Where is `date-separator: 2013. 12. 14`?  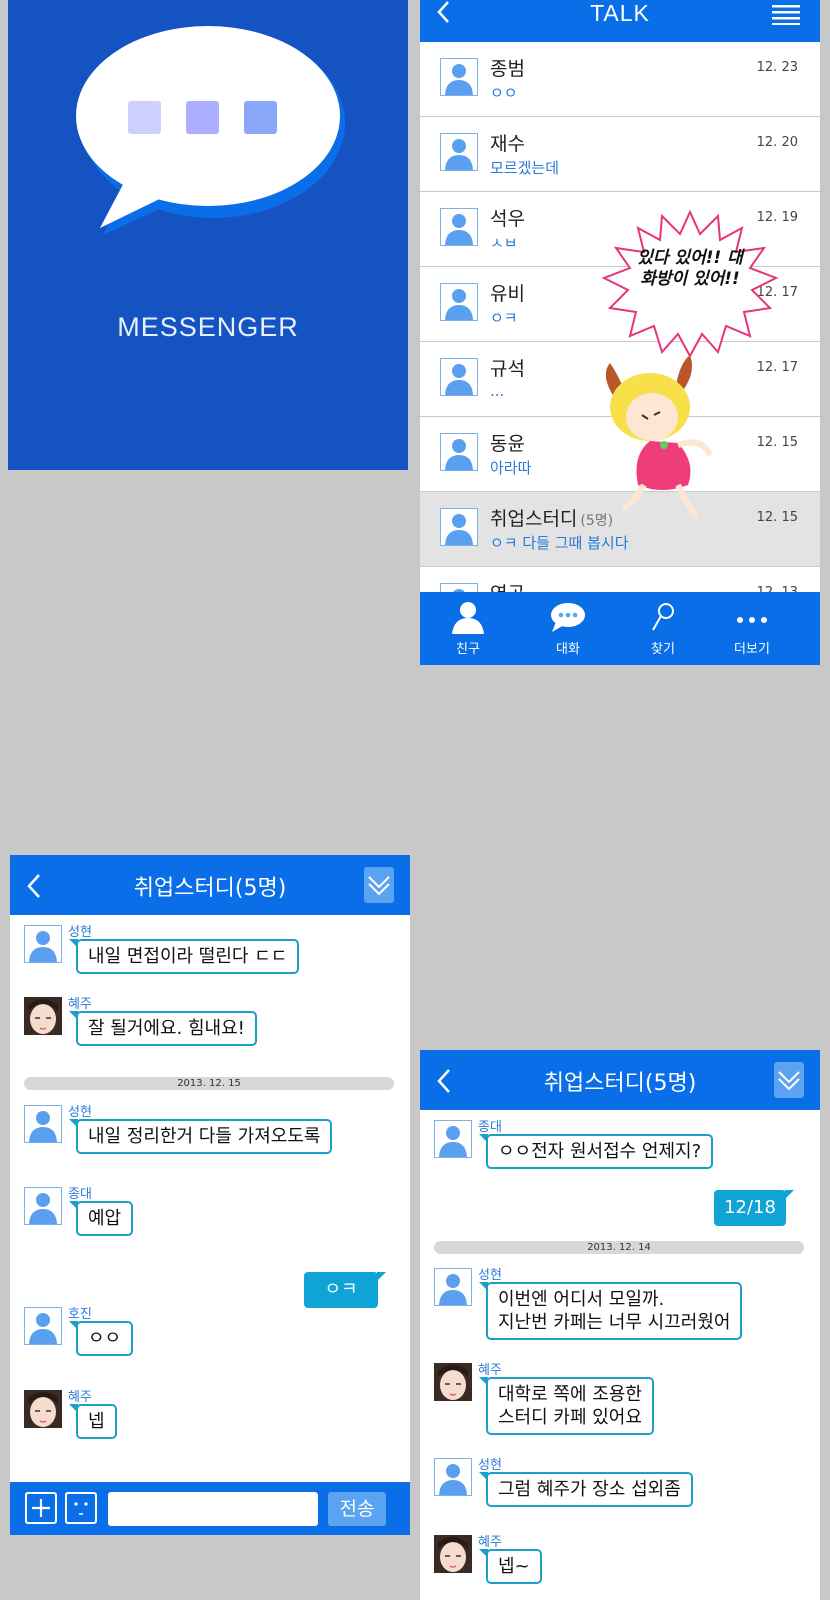
date-separator: 2013. 12. 14 is located at coordinates (619, 1247).